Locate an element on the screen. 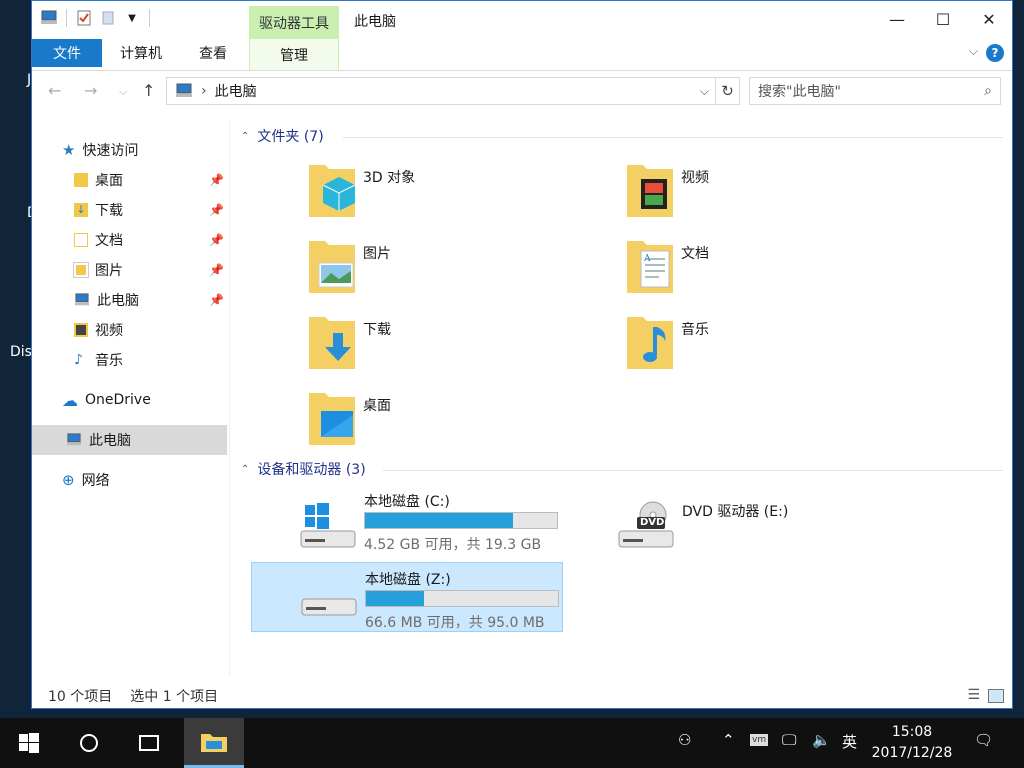 The image size is (1024, 768). search-placeholder: 搜索"此电脑" is located at coordinates (799, 92).